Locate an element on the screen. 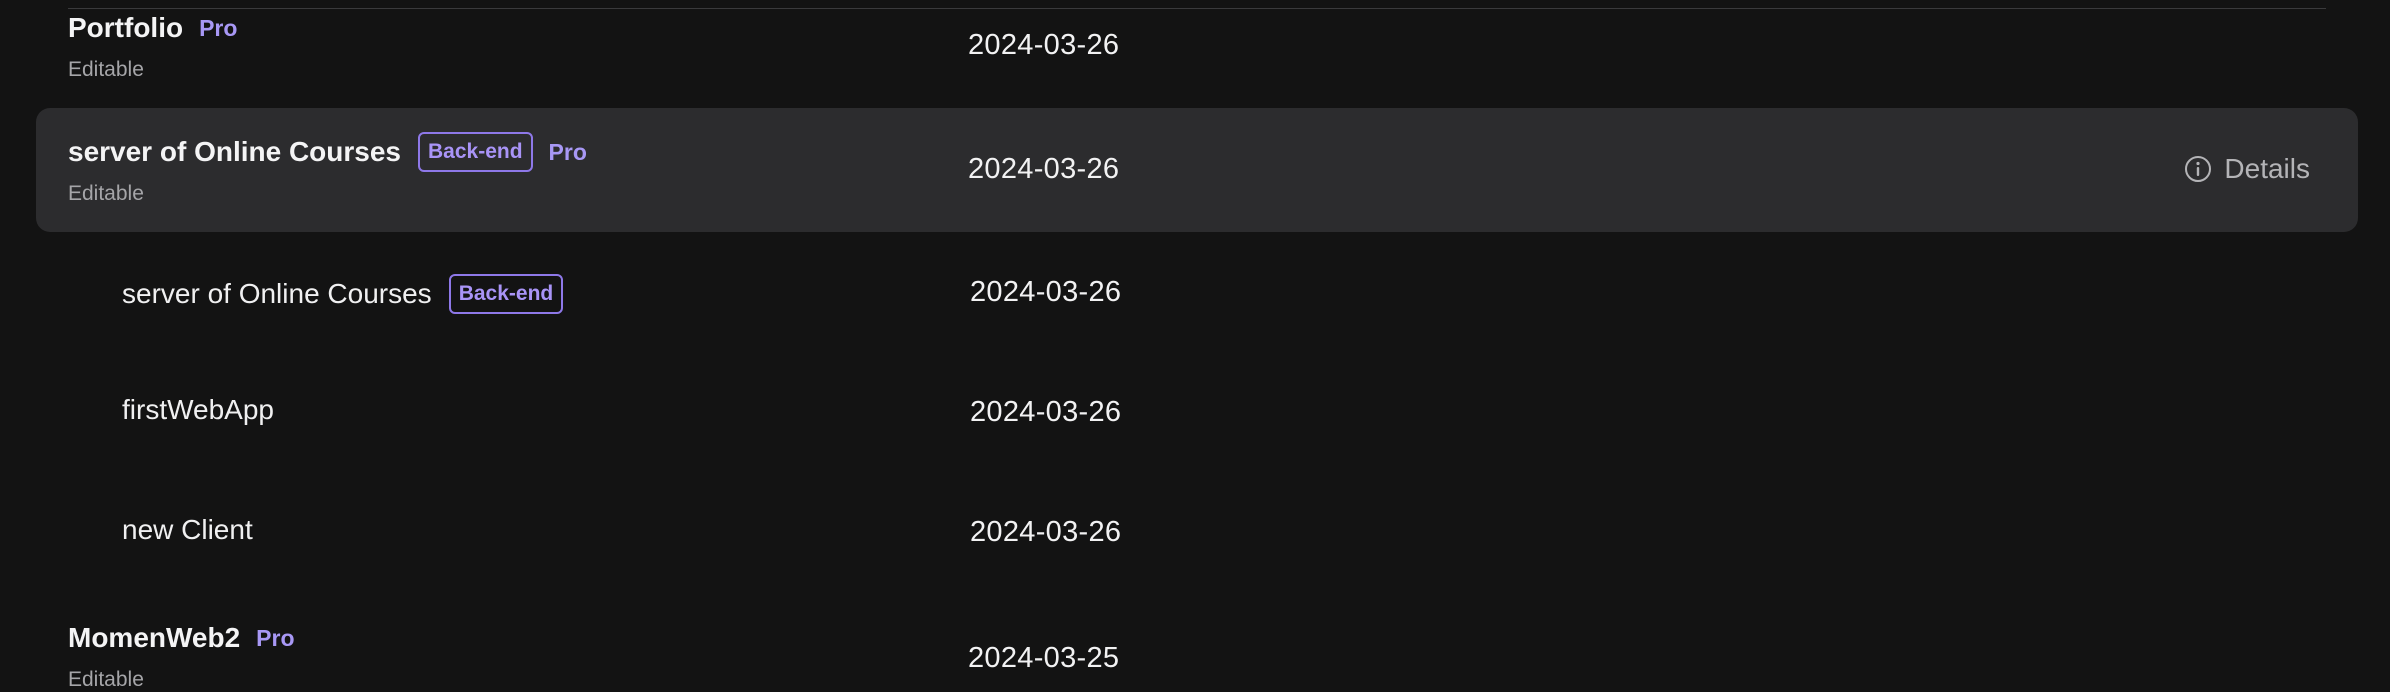 The height and width of the screenshot is (692, 2390). details-label: Details is located at coordinates (2267, 168).